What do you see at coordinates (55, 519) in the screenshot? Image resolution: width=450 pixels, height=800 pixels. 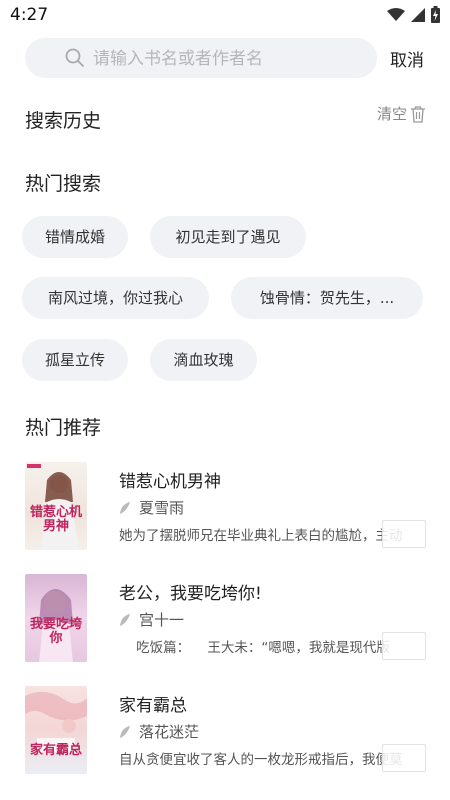 I see `cover-title: 错惹心机男神` at bounding box center [55, 519].